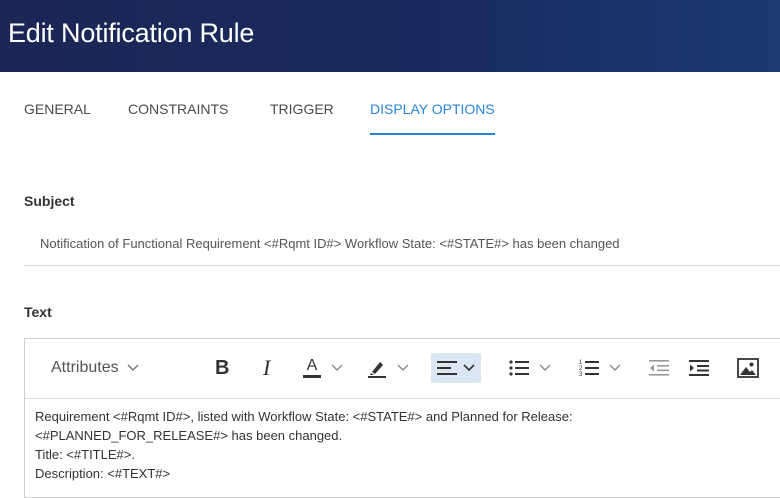 Image resolution: width=780 pixels, height=498 pixels. I want to click on highlight-color-dropdown, so click(388, 368).